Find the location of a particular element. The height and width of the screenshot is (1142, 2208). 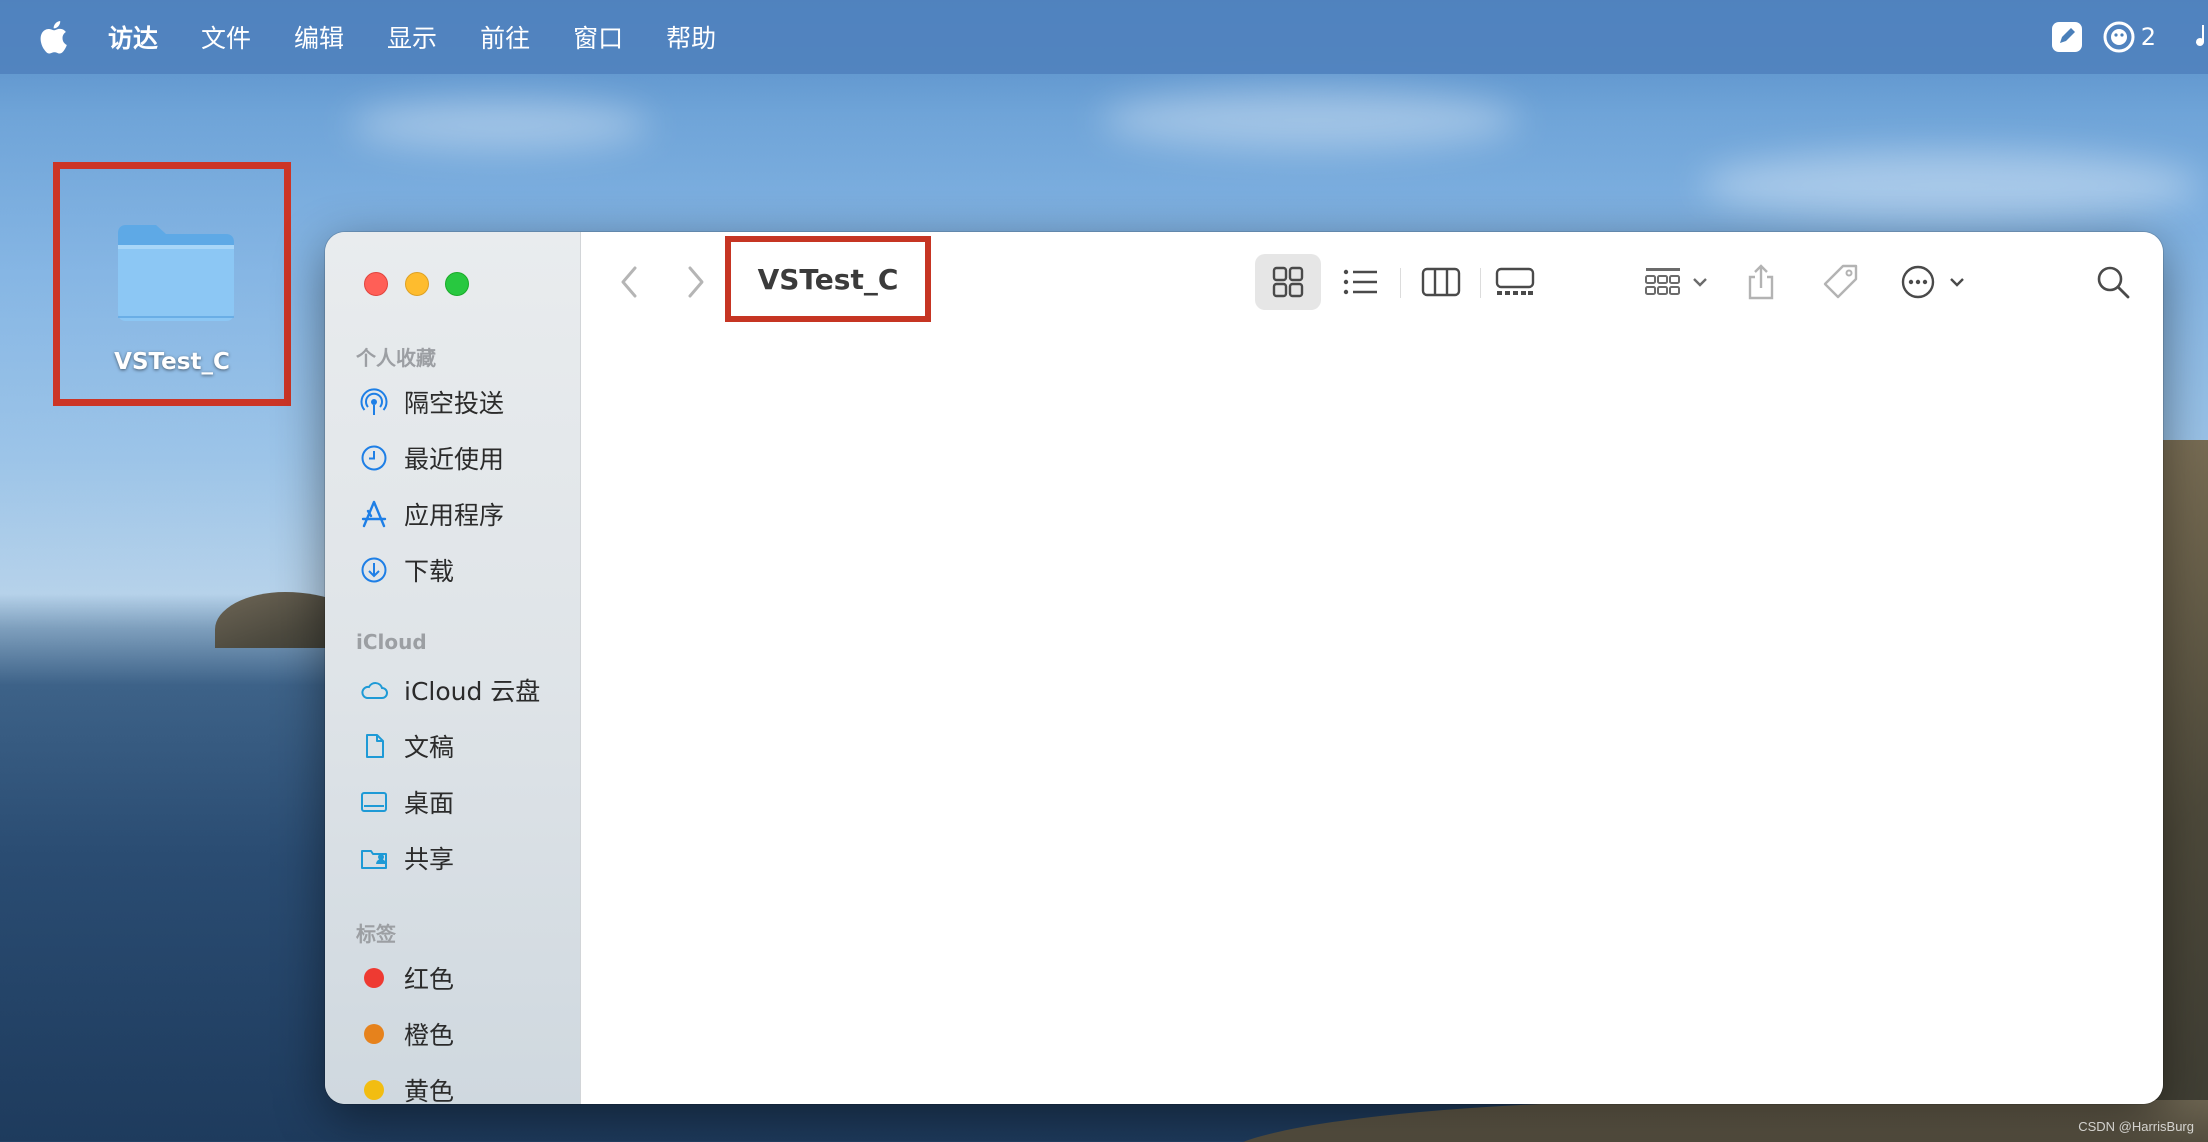

document-icon is located at coordinates (375, 746).